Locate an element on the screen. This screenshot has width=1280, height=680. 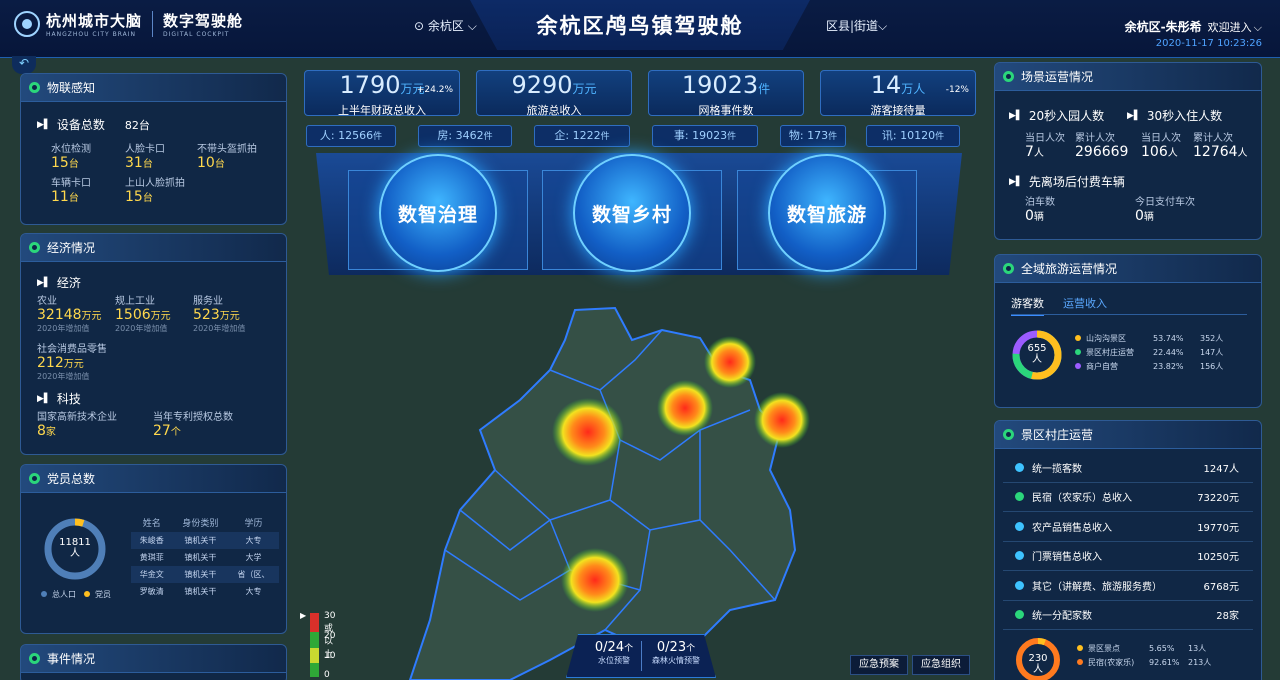
emergency-org-button: 应急组织 is located at coordinates (941, 665).